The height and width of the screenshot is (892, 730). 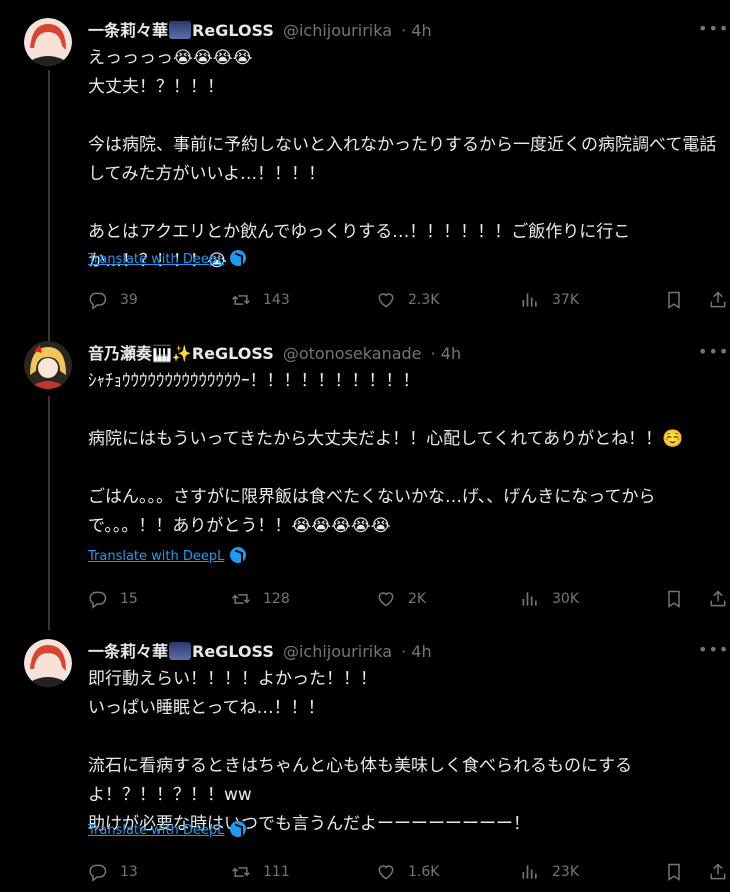 I want to click on like-button: 2K, so click(x=401, y=599).